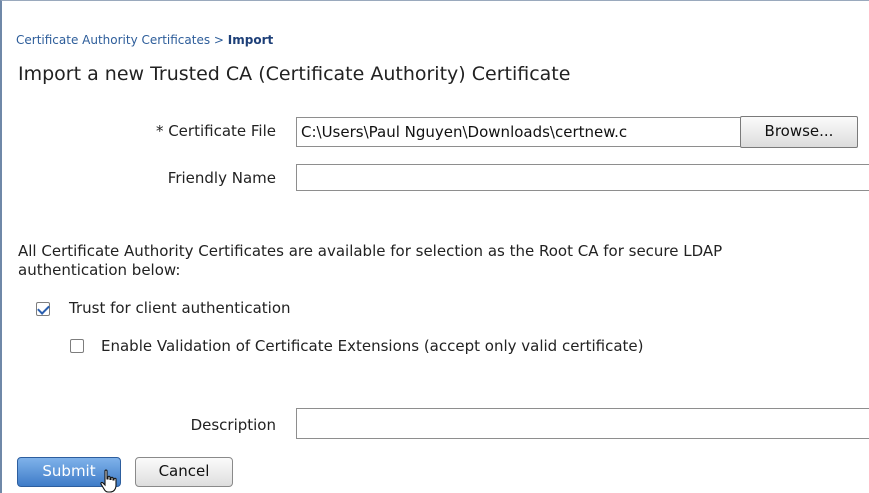  Describe the element at coordinates (250, 40) in the screenshot. I see `breadcrumb-current: Import` at that location.